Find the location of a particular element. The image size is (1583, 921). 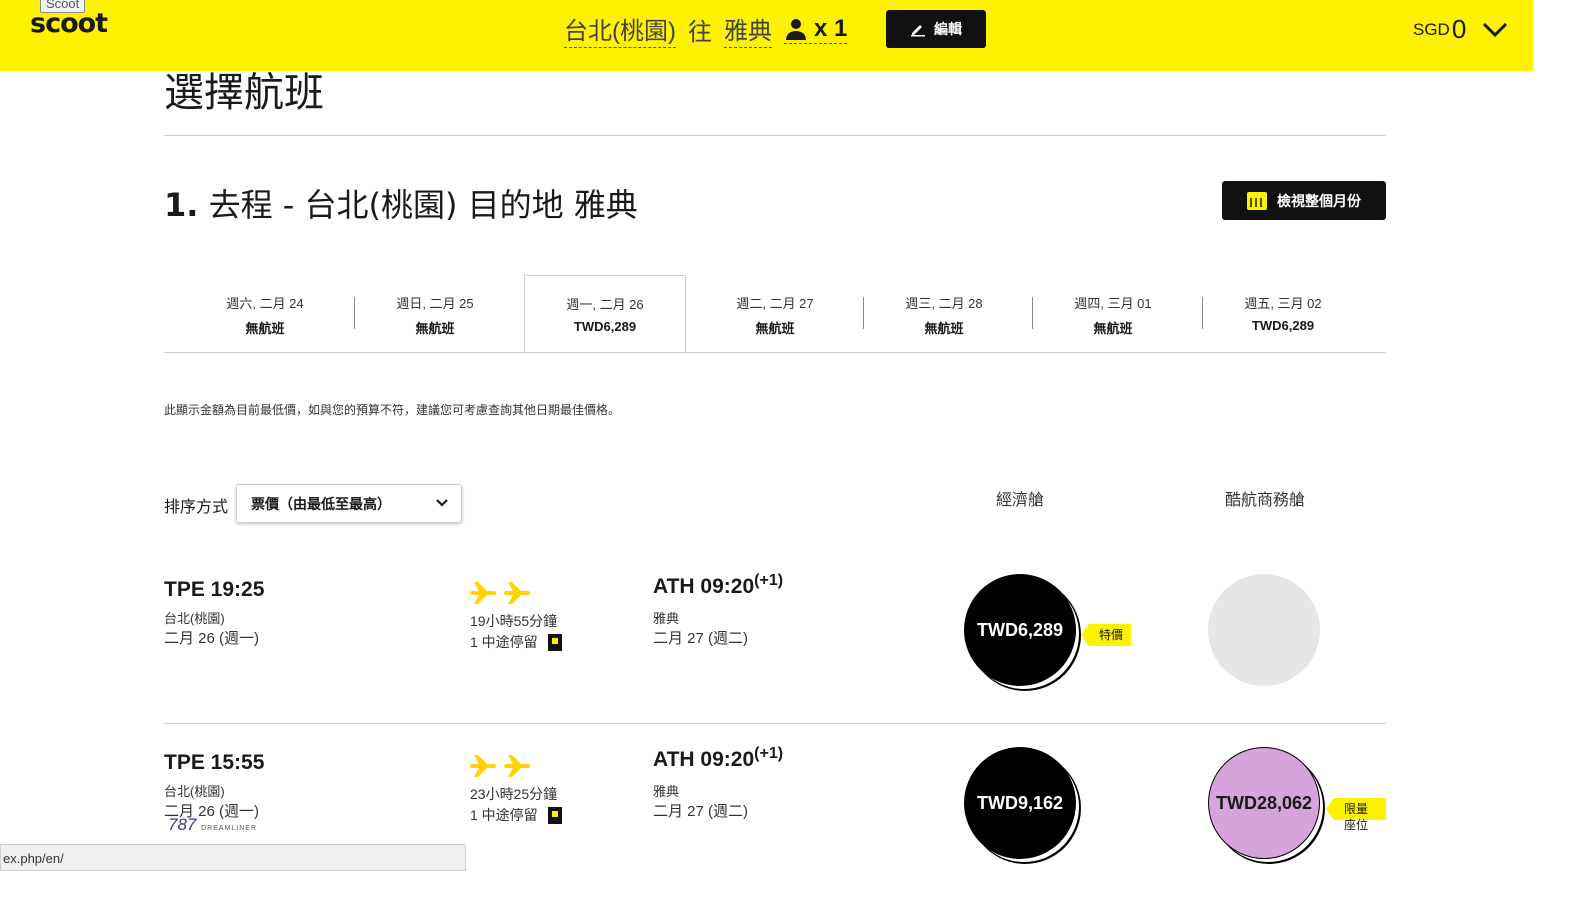

date-tab-date: 週三, 二月 28 is located at coordinates (944, 303).